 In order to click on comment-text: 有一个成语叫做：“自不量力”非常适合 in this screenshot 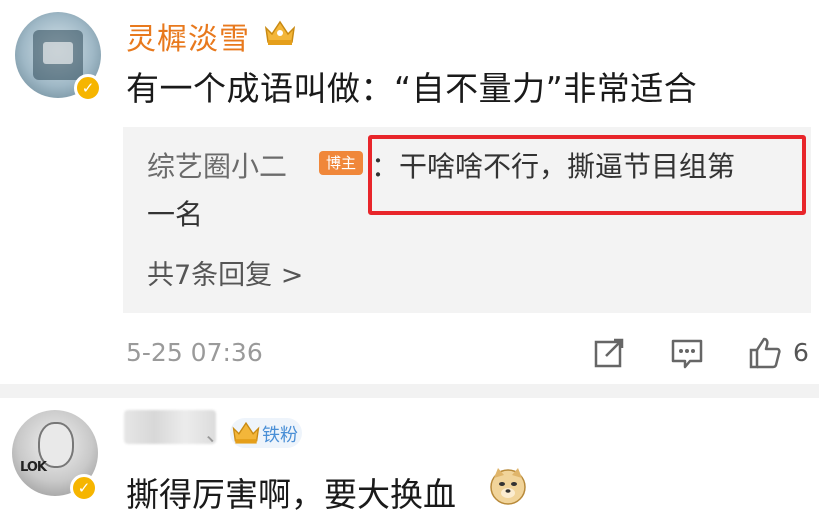, I will do `click(412, 88)`.